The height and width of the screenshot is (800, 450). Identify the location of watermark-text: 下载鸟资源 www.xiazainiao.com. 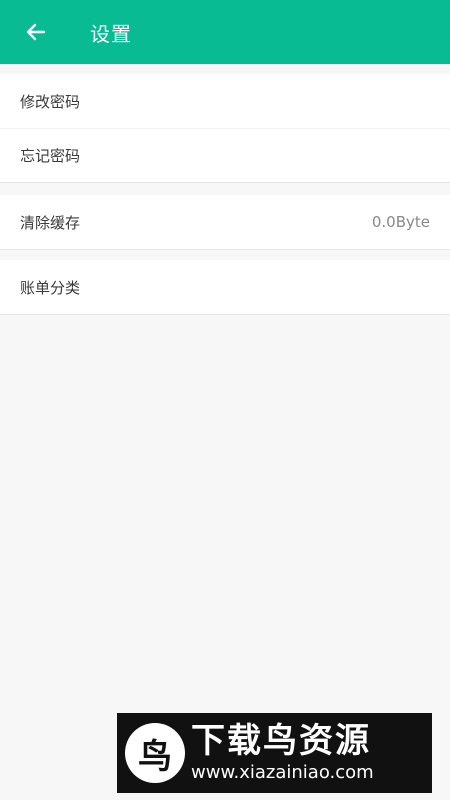
(282, 753).